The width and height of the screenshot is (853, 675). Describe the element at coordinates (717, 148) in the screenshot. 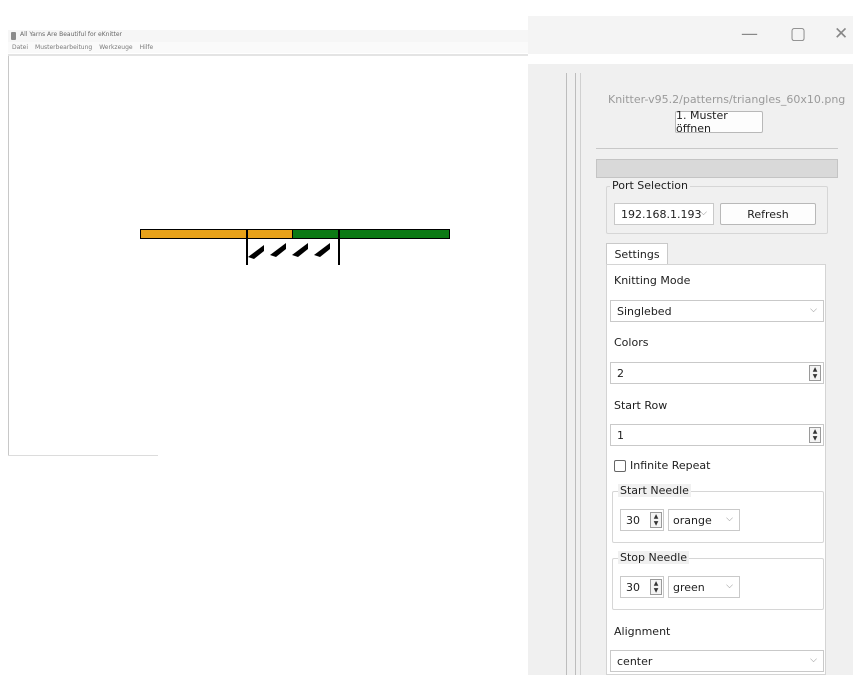

I see `separator` at that location.